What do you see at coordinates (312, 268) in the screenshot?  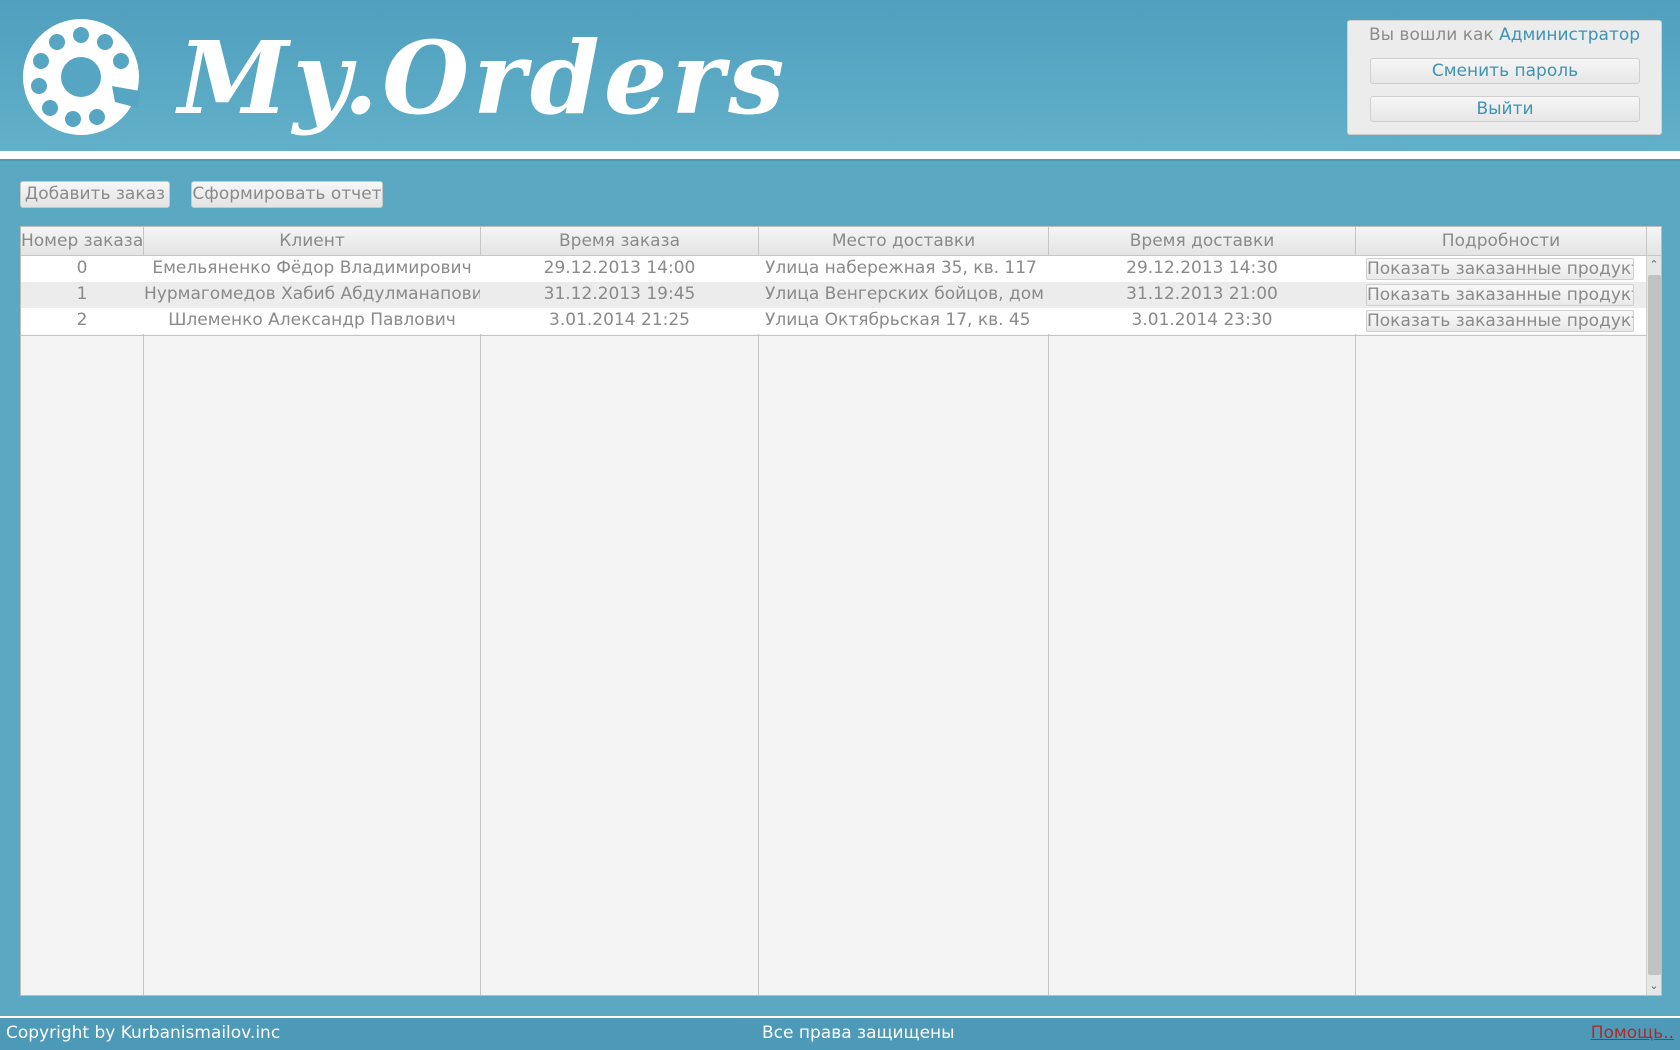 I see `cell-client: Емельяненко Фёдор Владимирович` at bounding box center [312, 268].